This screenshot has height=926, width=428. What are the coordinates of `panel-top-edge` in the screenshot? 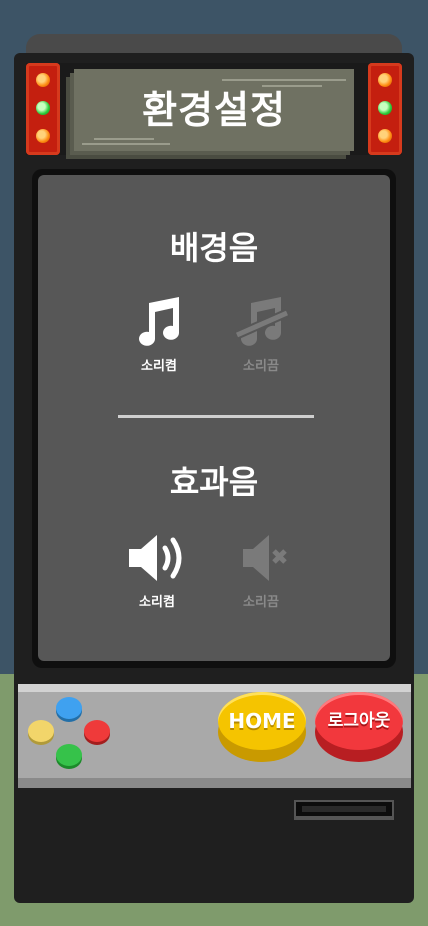 It's located at (214, 688).